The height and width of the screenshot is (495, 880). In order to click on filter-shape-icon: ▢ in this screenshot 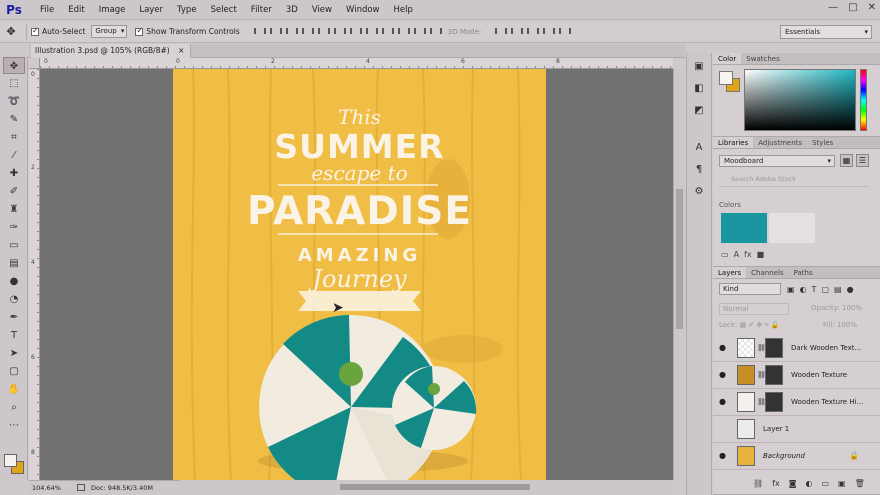, I will do `click(825, 289)`.